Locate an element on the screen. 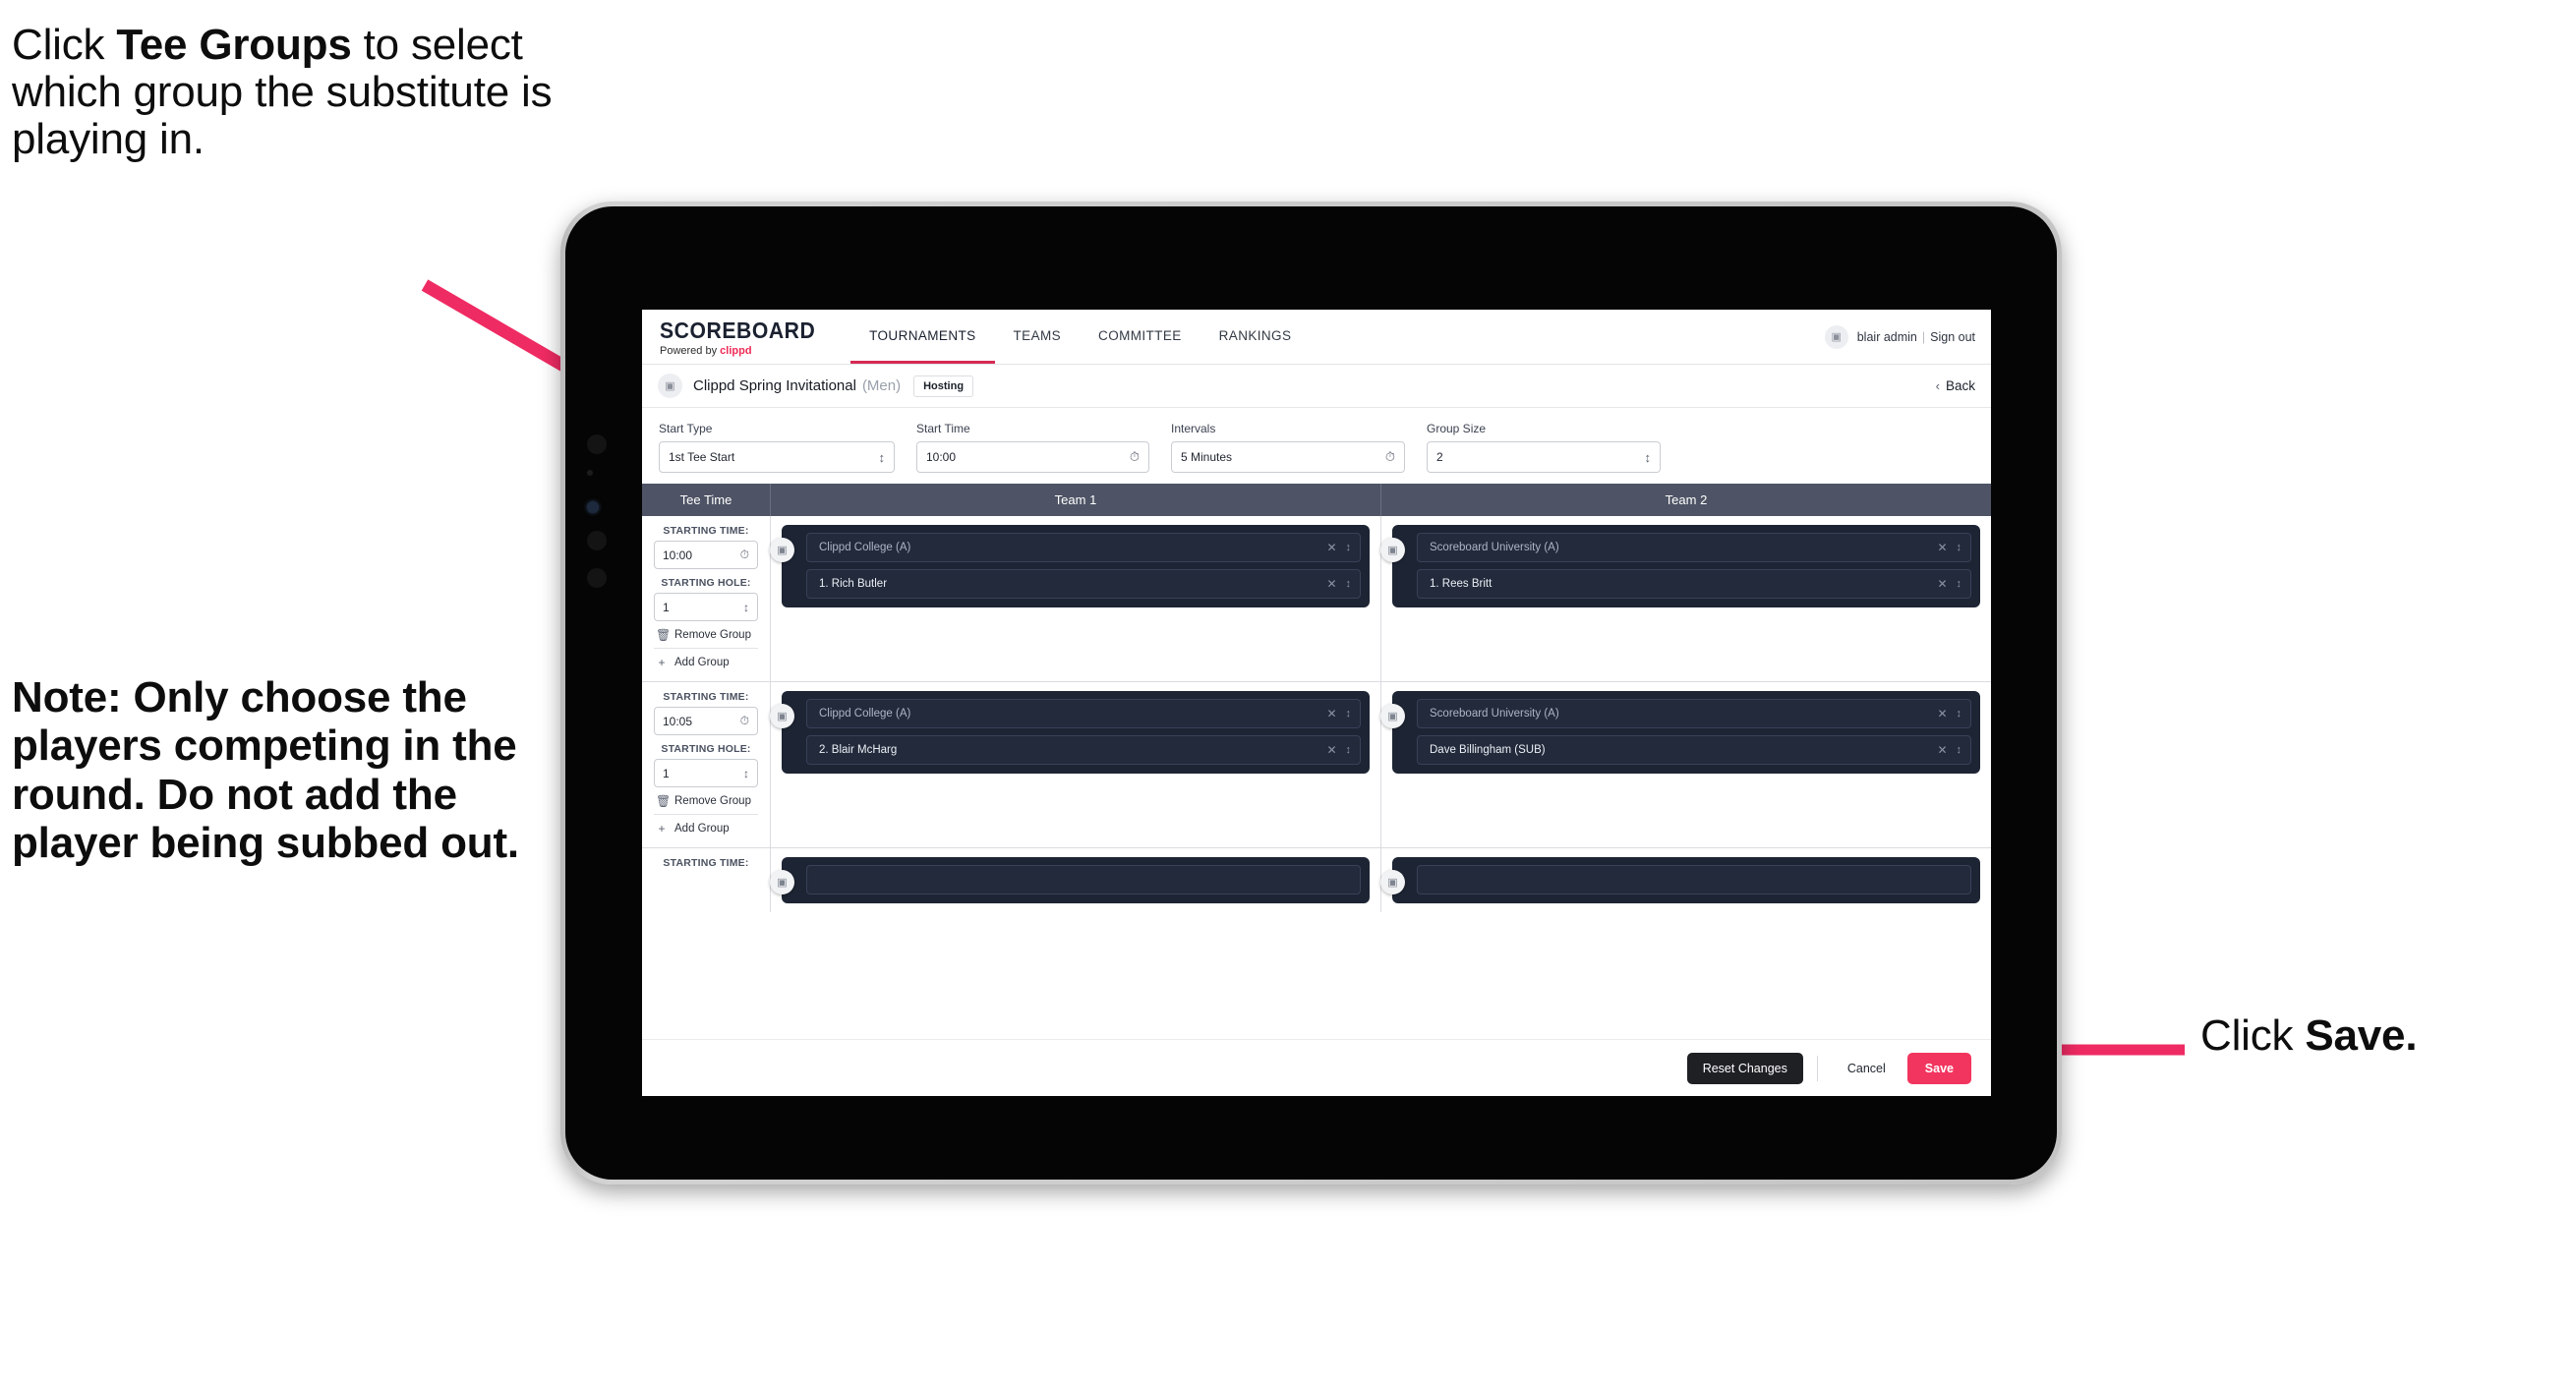 Image resolution: width=2576 pixels, height=1385 pixels. nav-tabs: TOURNAMENTS TEAMS COMMITTEE RANKINGS is located at coordinates (1080, 337).